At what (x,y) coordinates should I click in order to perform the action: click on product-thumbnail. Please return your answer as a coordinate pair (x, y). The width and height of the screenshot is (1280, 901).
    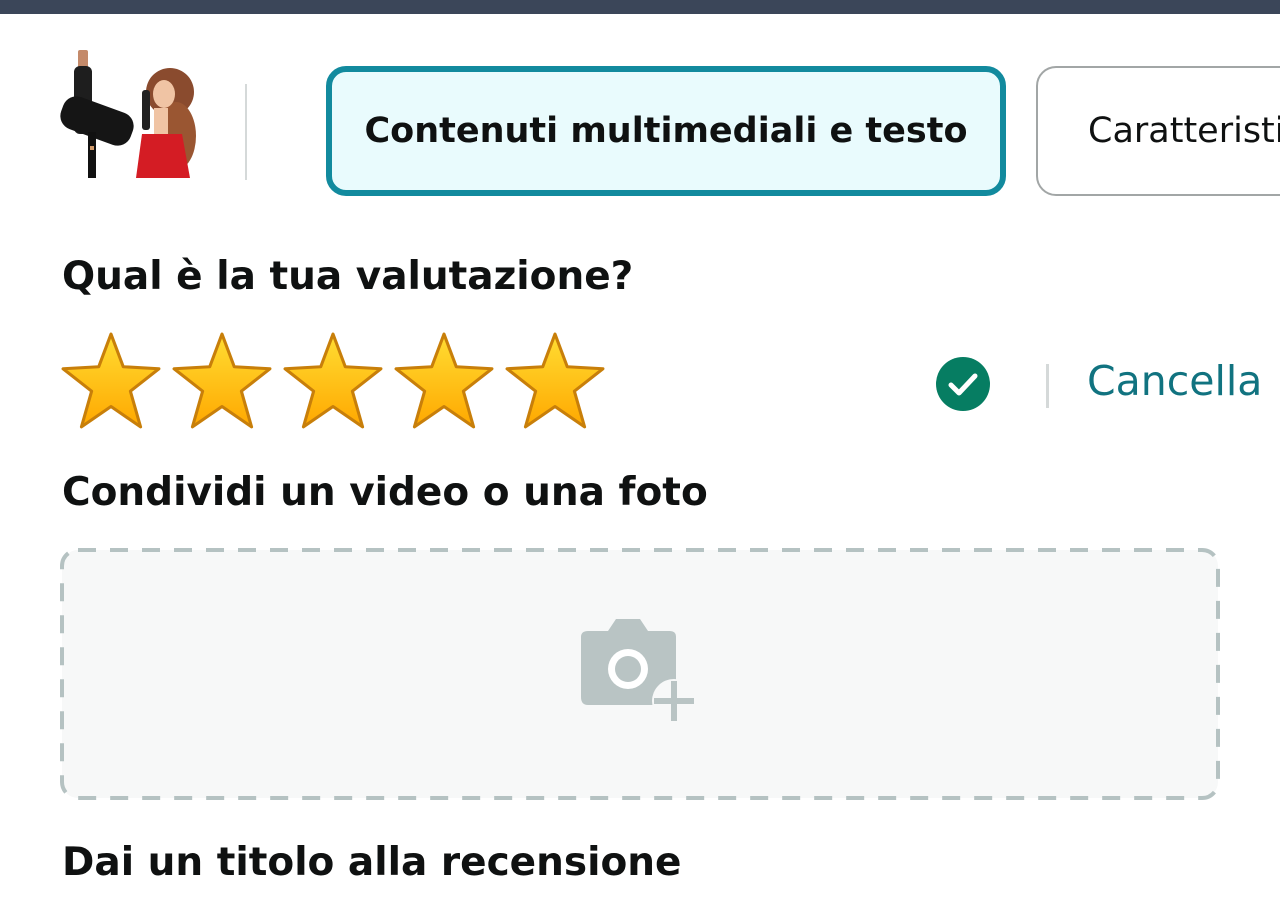
    Looking at the image, I should click on (128, 114).